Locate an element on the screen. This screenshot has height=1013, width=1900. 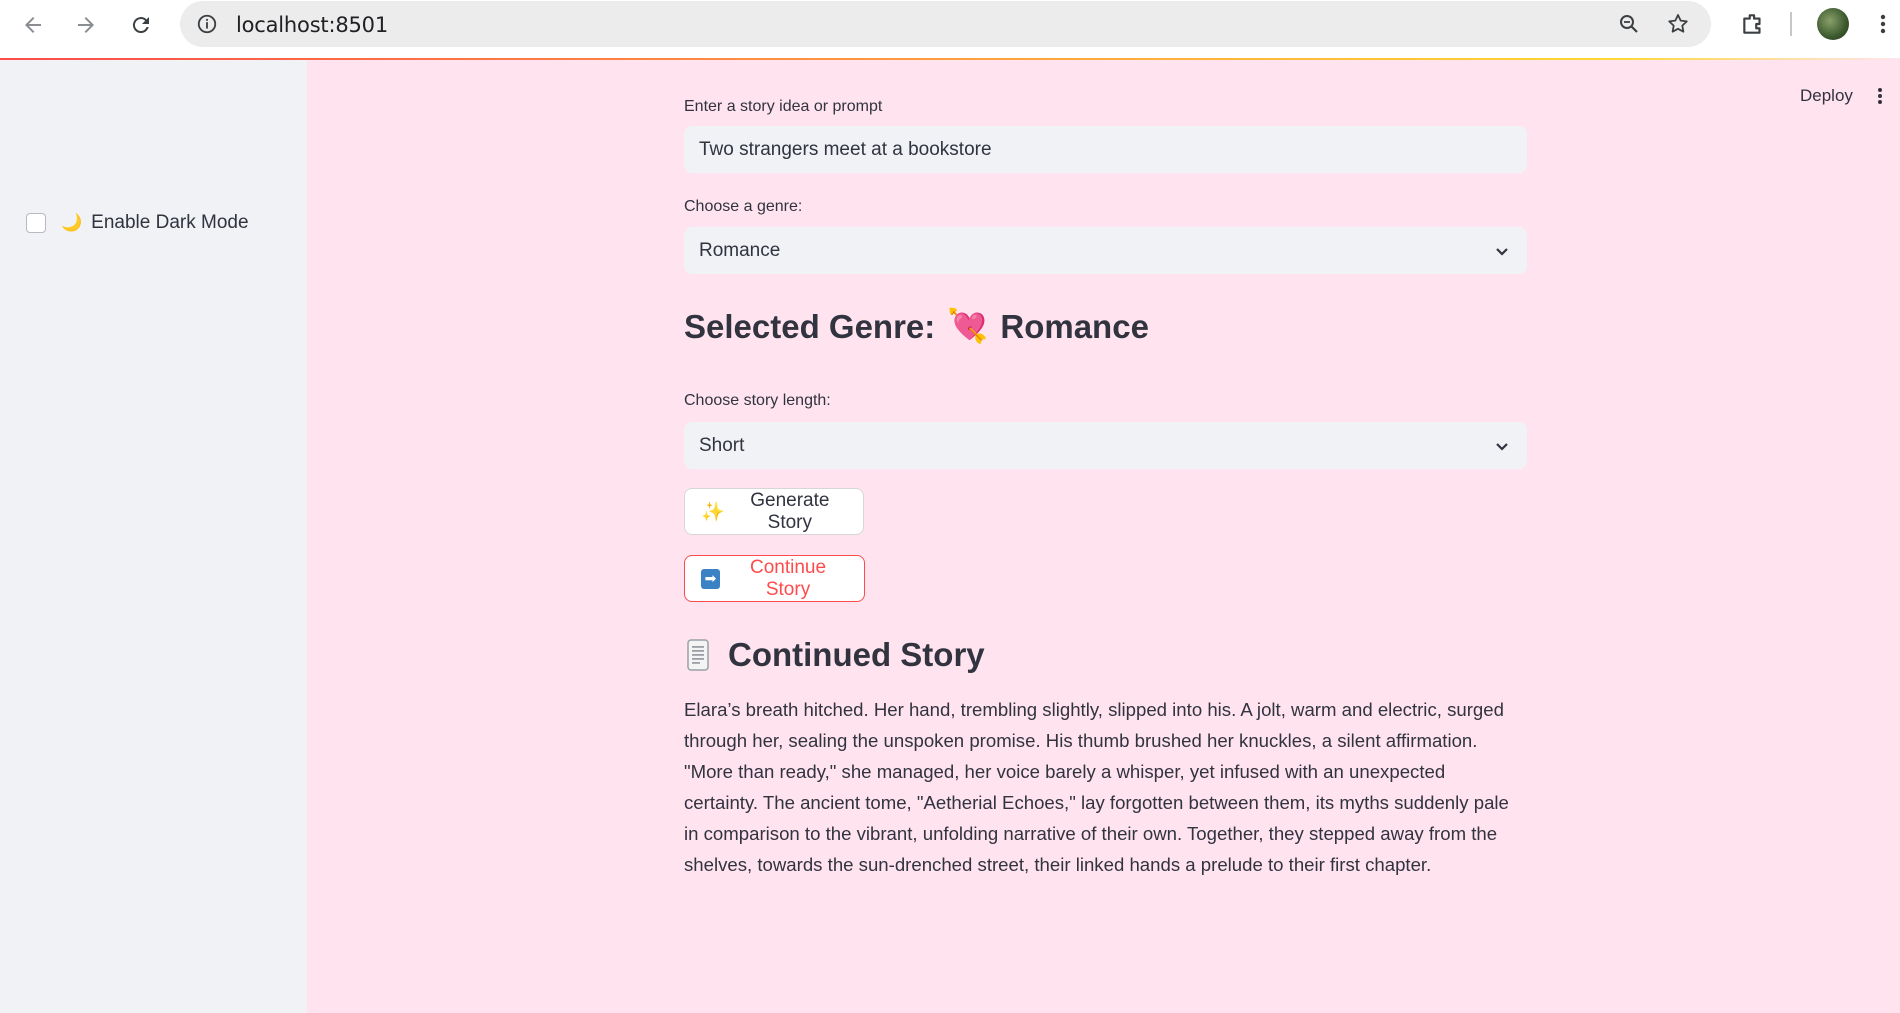
genre-select-value: Romance is located at coordinates (740, 250).